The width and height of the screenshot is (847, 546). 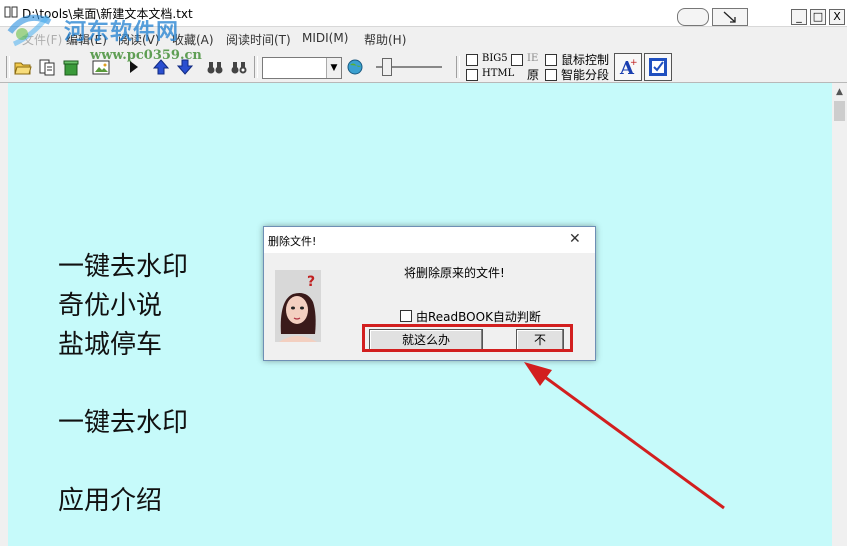 What do you see at coordinates (454, 273) in the screenshot?
I see `dialog-message: 将删除原来的文件!` at bounding box center [454, 273].